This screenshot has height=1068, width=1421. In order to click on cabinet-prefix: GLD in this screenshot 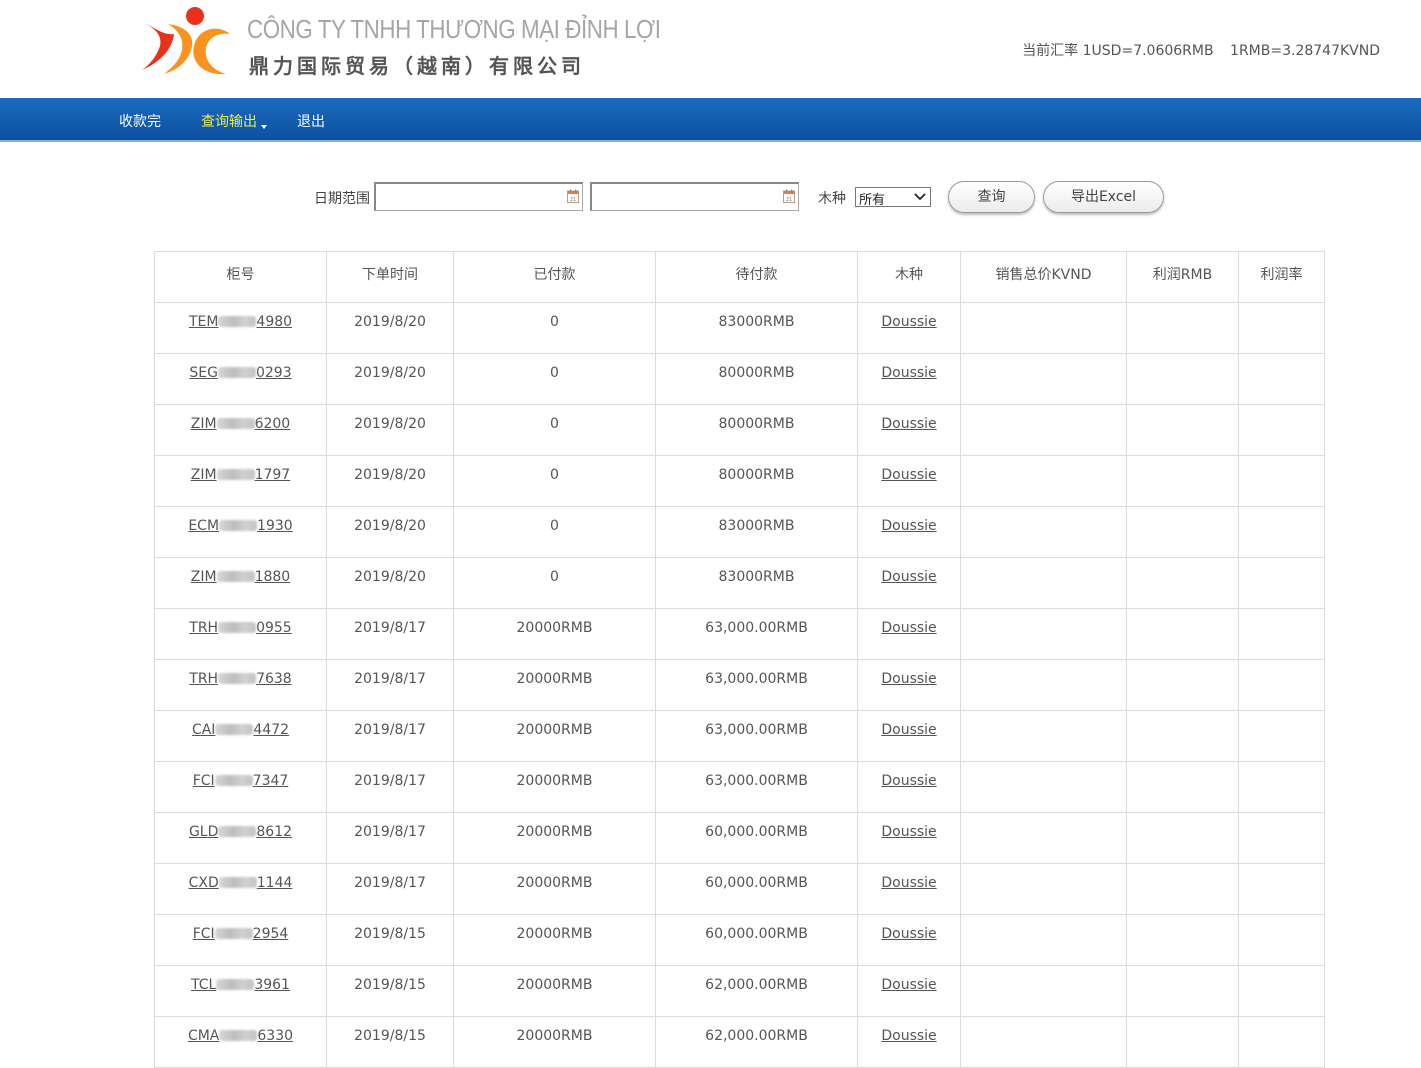, I will do `click(203, 832)`.